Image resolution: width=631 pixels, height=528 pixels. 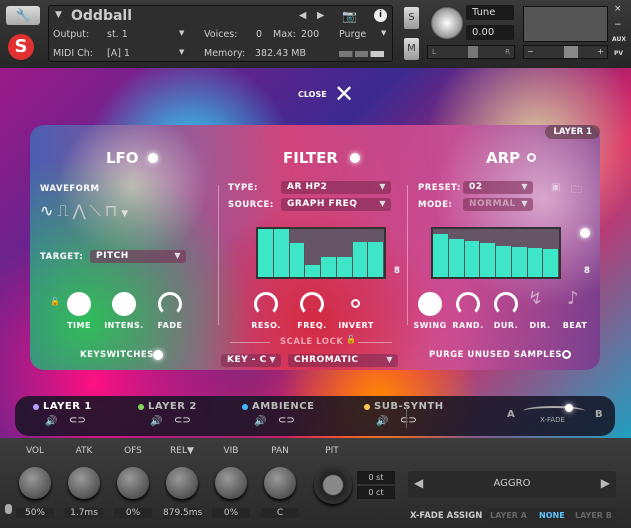 I want to click on prev-instrument-icon: ◀, so click(x=302, y=15).